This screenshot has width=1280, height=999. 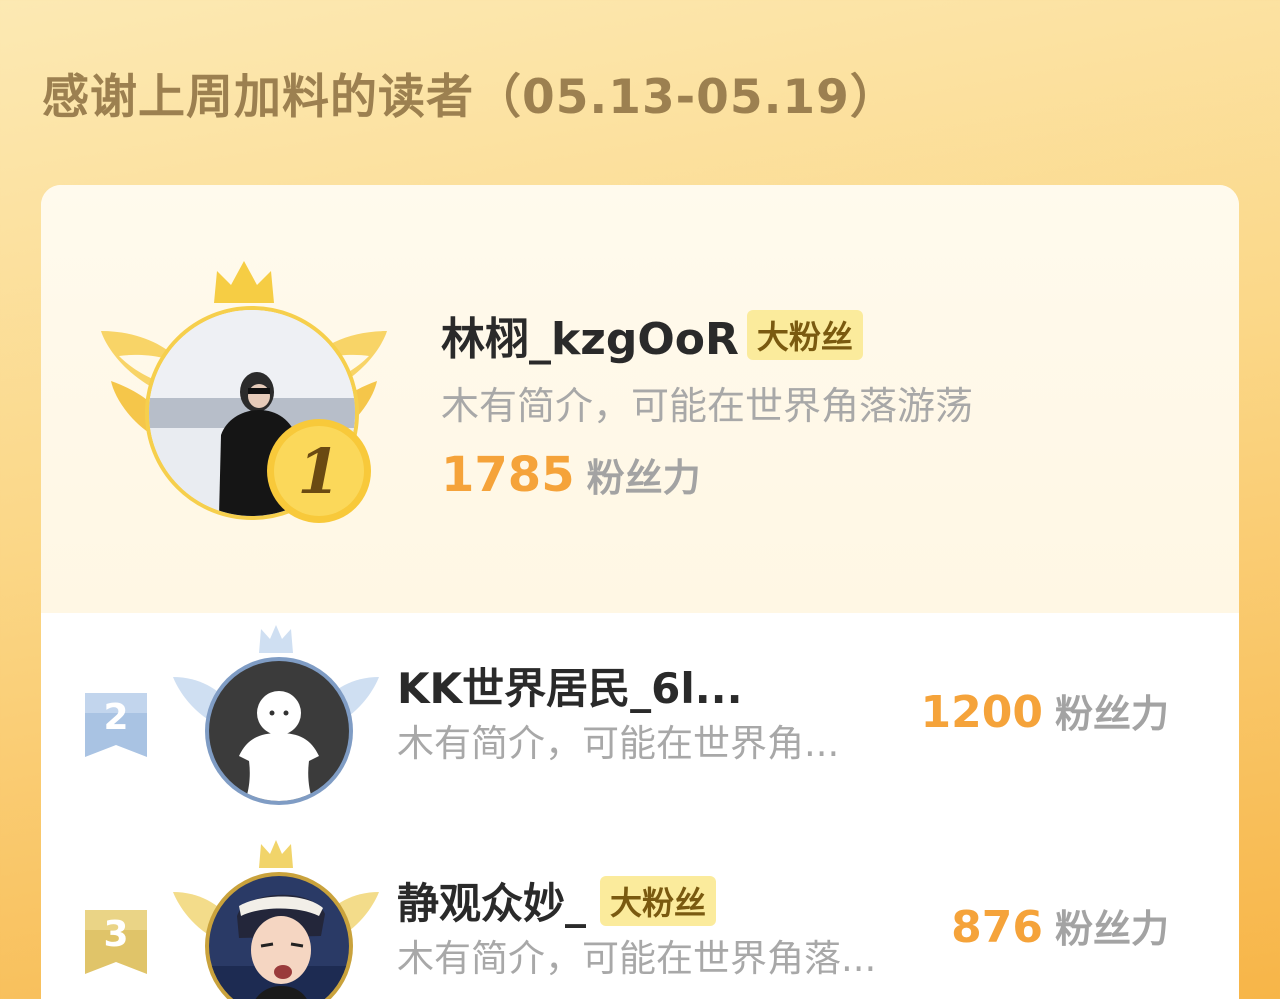 I want to click on rank-2-avatar, so click(x=279, y=731).